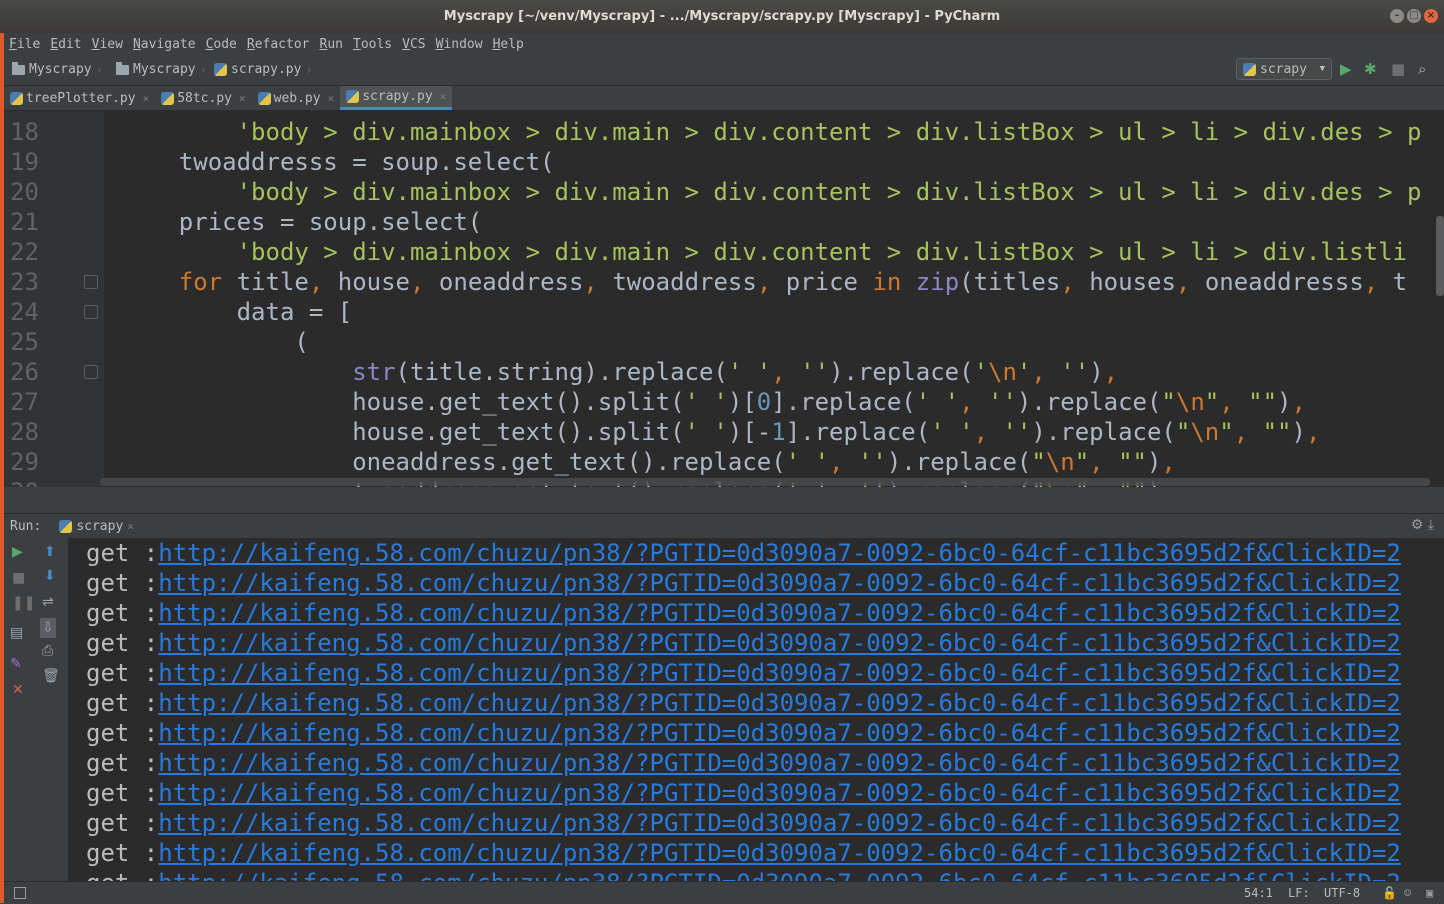 Image resolution: width=1444 pixels, height=904 pixels. What do you see at coordinates (1440, 256) in the screenshot?
I see `vertical-scrollbar` at bounding box center [1440, 256].